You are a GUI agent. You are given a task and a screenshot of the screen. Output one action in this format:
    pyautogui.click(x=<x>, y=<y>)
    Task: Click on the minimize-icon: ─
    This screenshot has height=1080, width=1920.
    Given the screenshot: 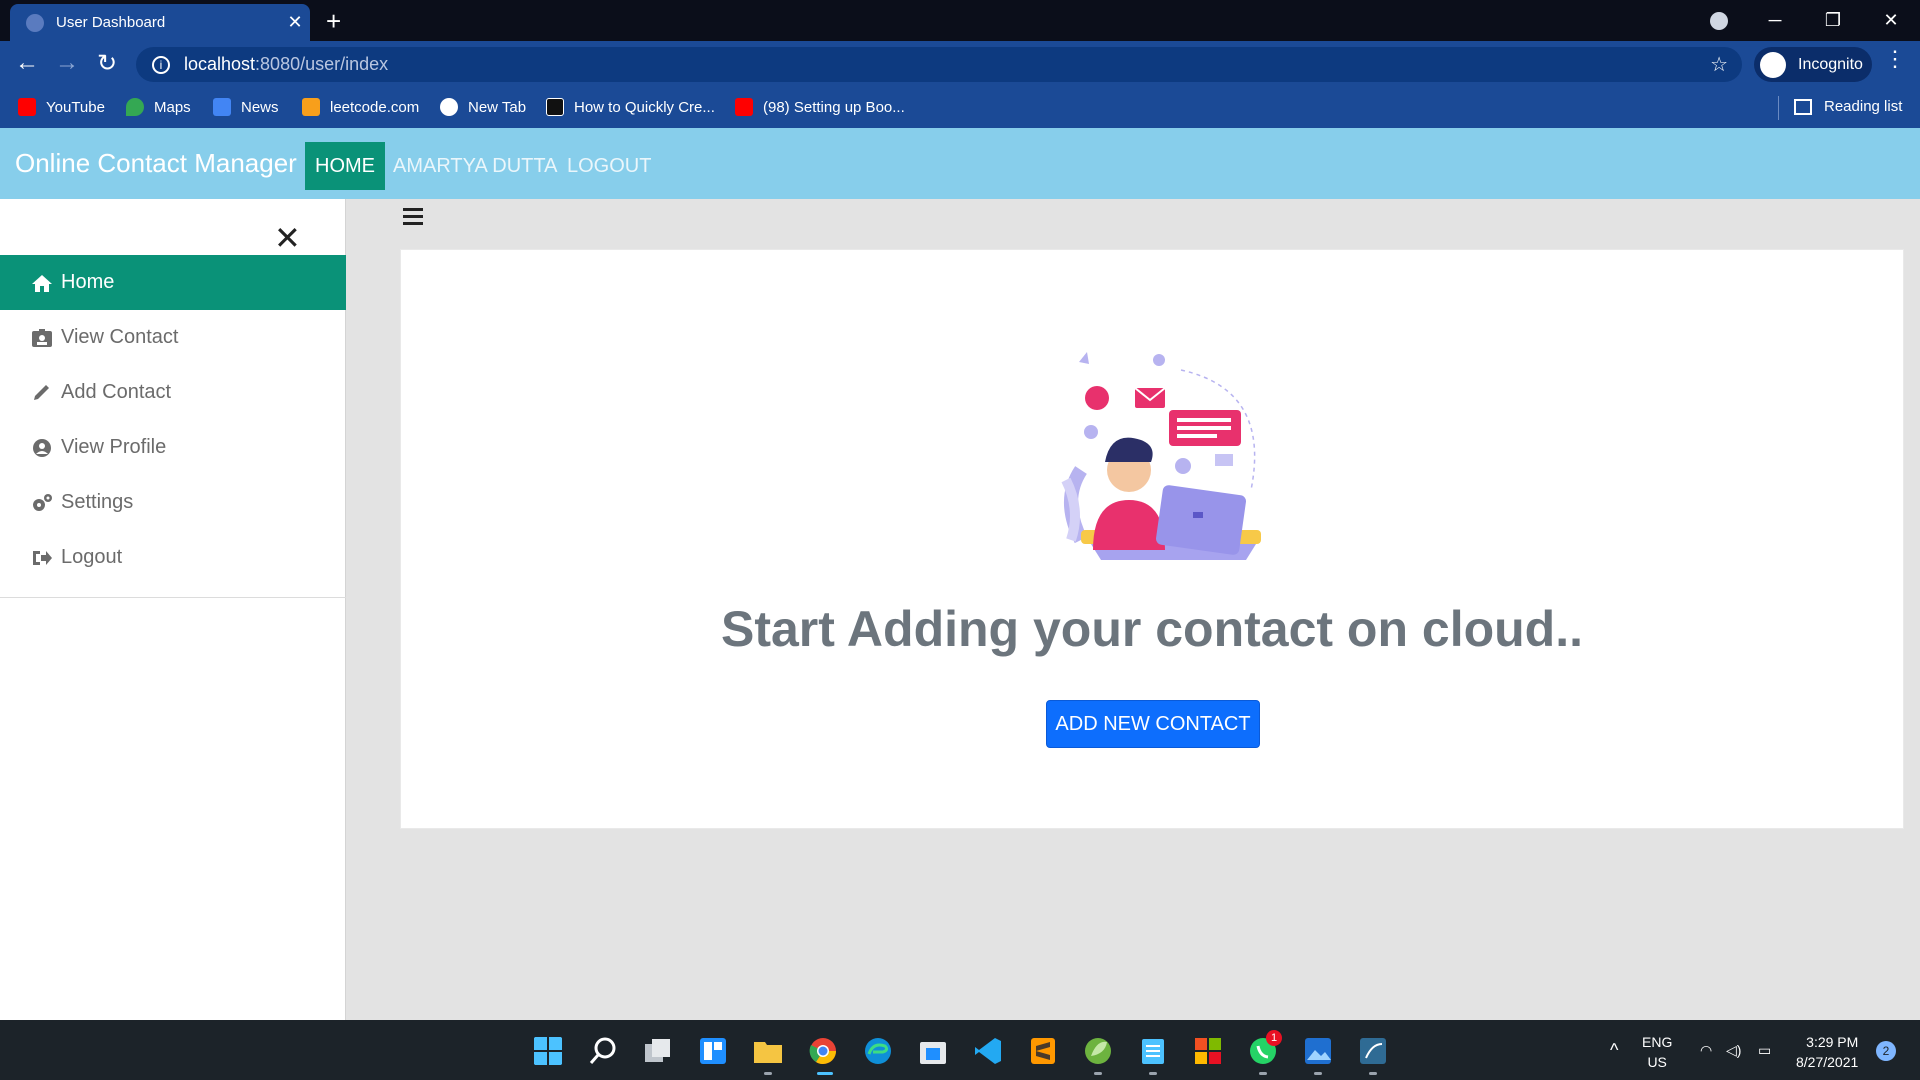 What is the action you would take?
    pyautogui.click(x=1775, y=20)
    